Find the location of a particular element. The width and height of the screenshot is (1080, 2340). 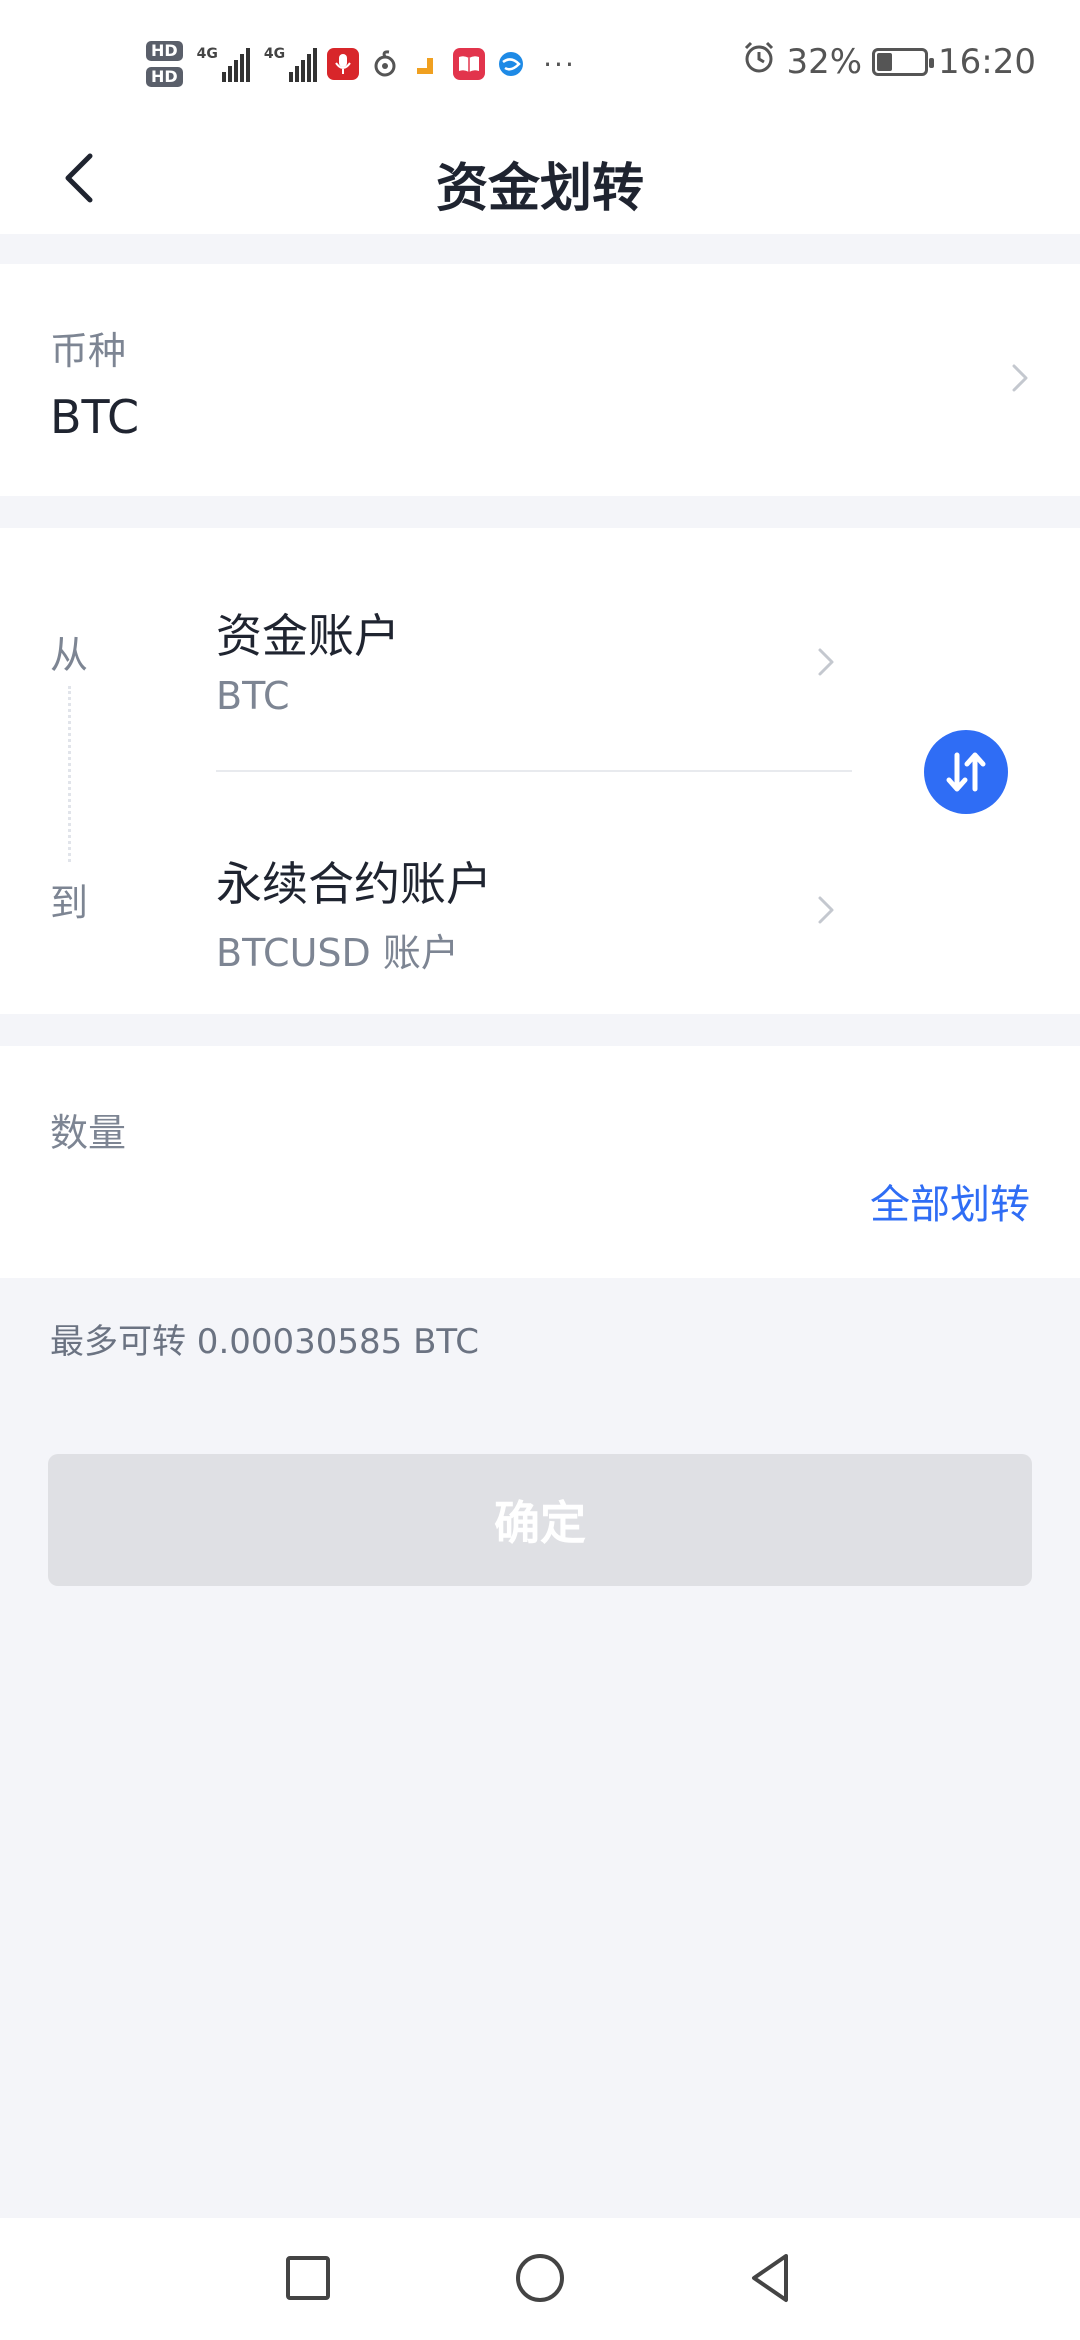

to-label: 到 is located at coordinates (69, 903).